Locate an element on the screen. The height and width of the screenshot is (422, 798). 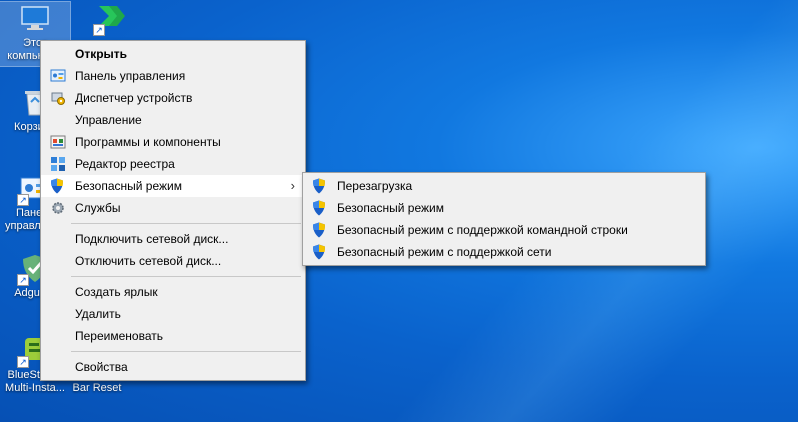
submenu-item-safe-mode-networking: Безопасный режим с поддержкой сети is located at coordinates (504, 252).